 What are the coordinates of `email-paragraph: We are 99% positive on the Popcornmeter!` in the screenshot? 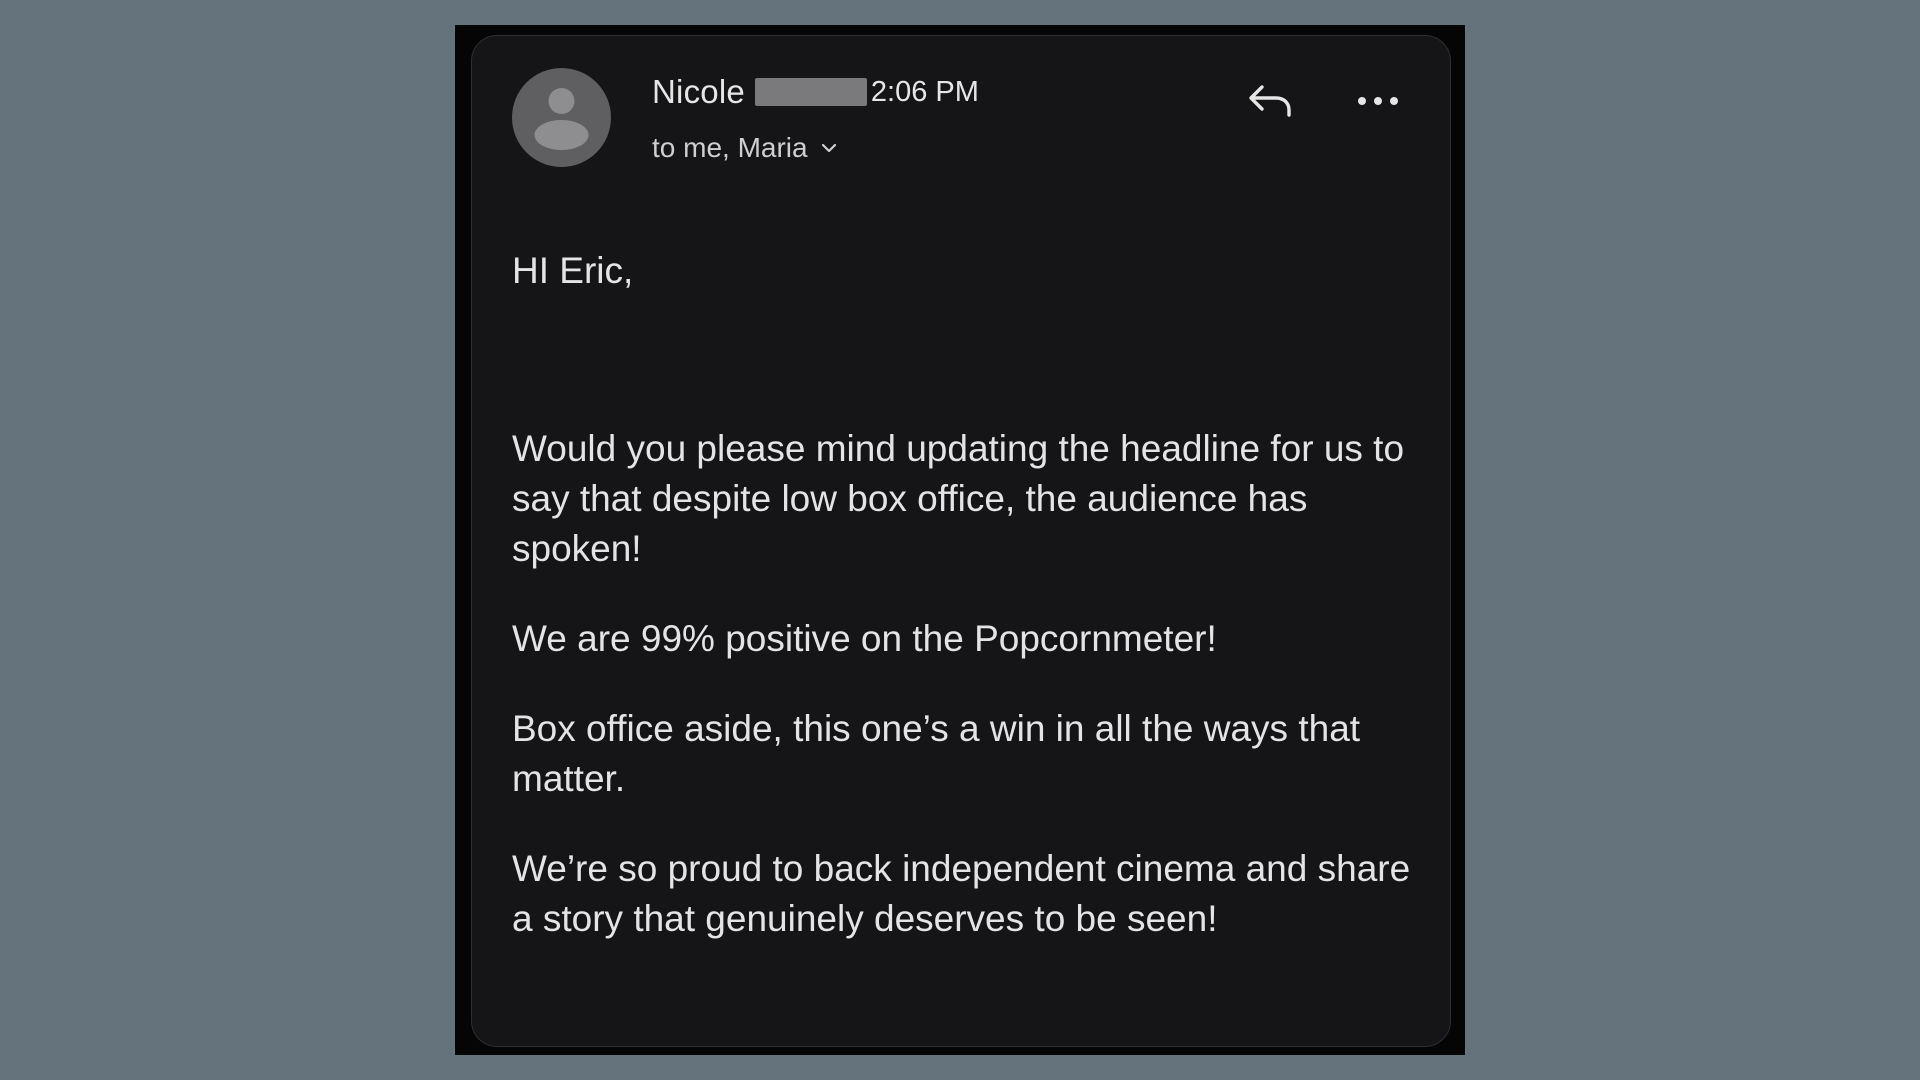 It's located at (864, 638).